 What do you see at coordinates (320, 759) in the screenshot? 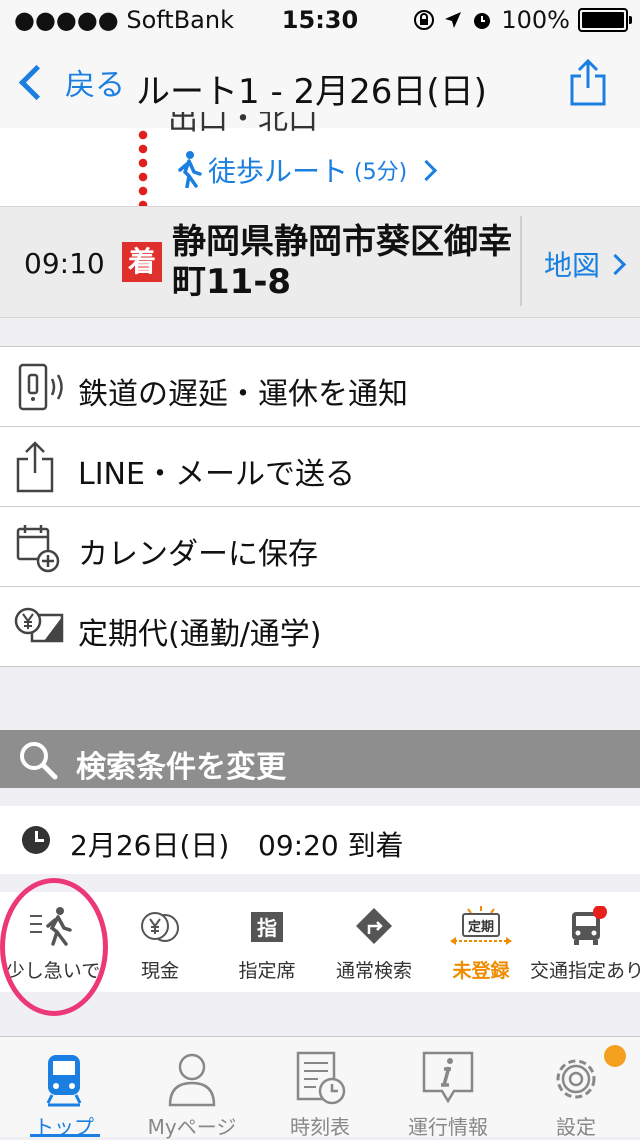
I see `change-search-header: 検索条件を変更` at bounding box center [320, 759].